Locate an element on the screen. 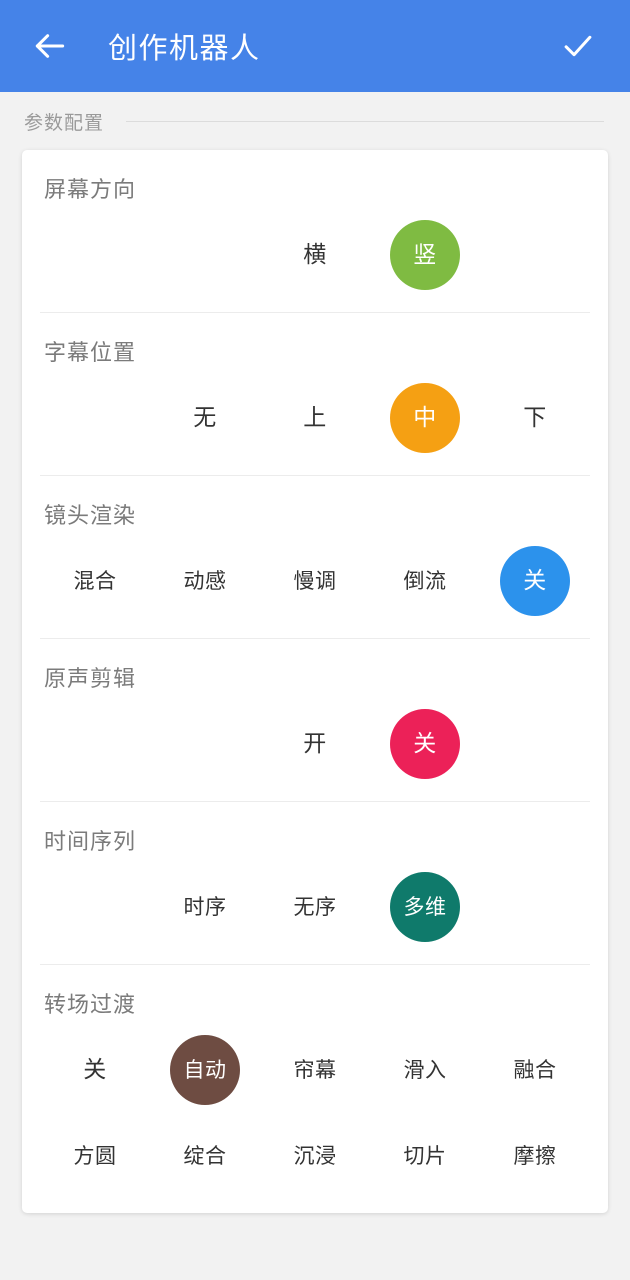  option: 融合 is located at coordinates (535, 1070).